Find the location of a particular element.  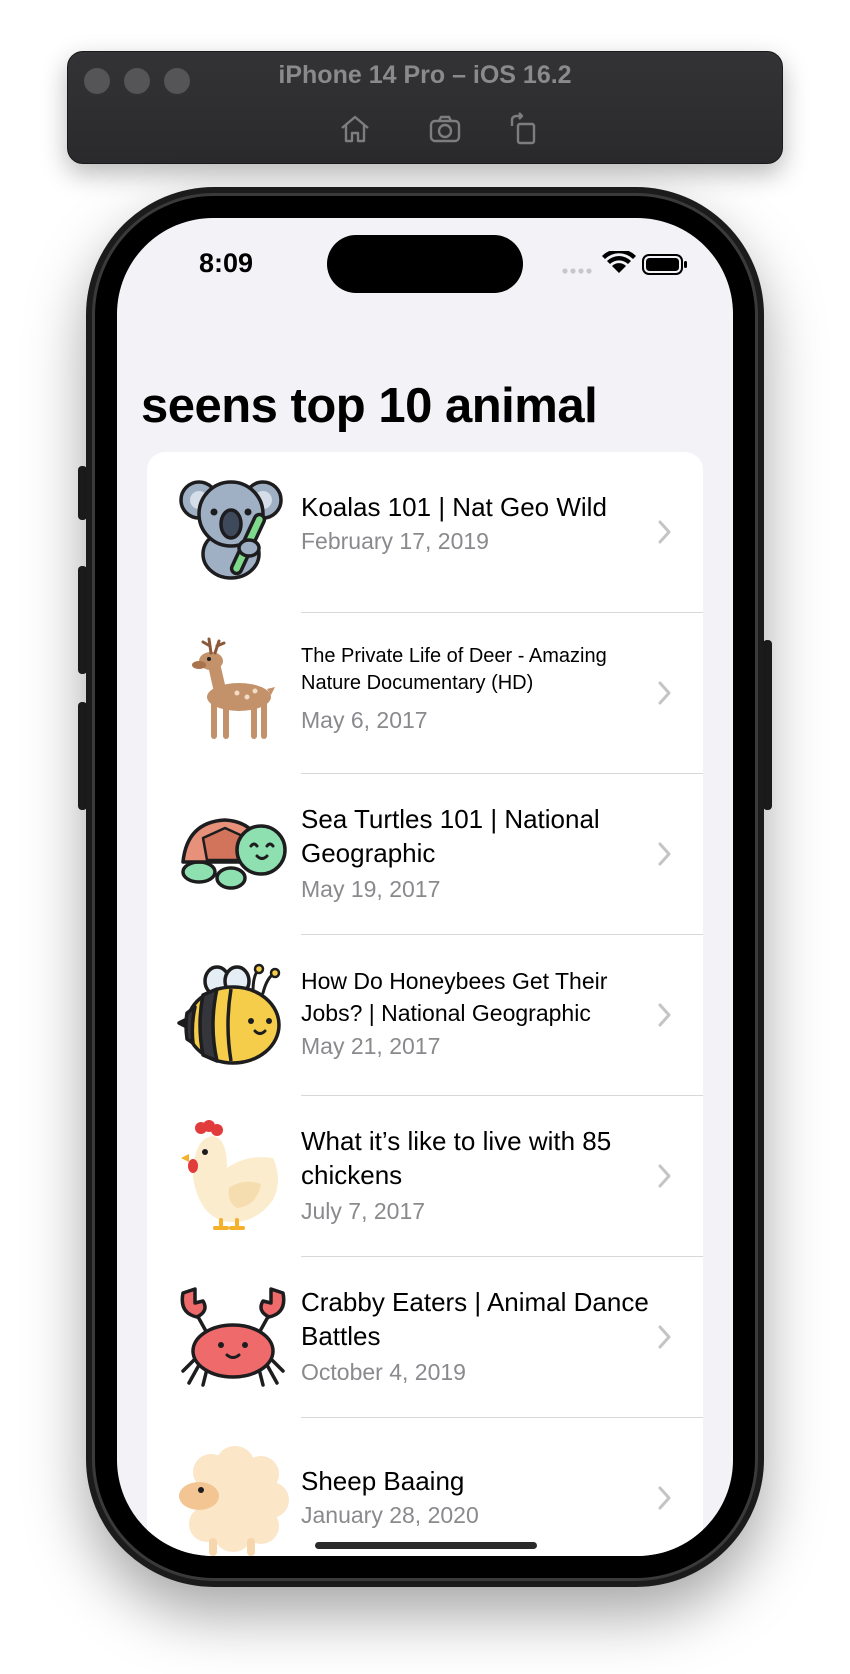

item-title: What it’s like to live with 85 chickens is located at coordinates (456, 1158).